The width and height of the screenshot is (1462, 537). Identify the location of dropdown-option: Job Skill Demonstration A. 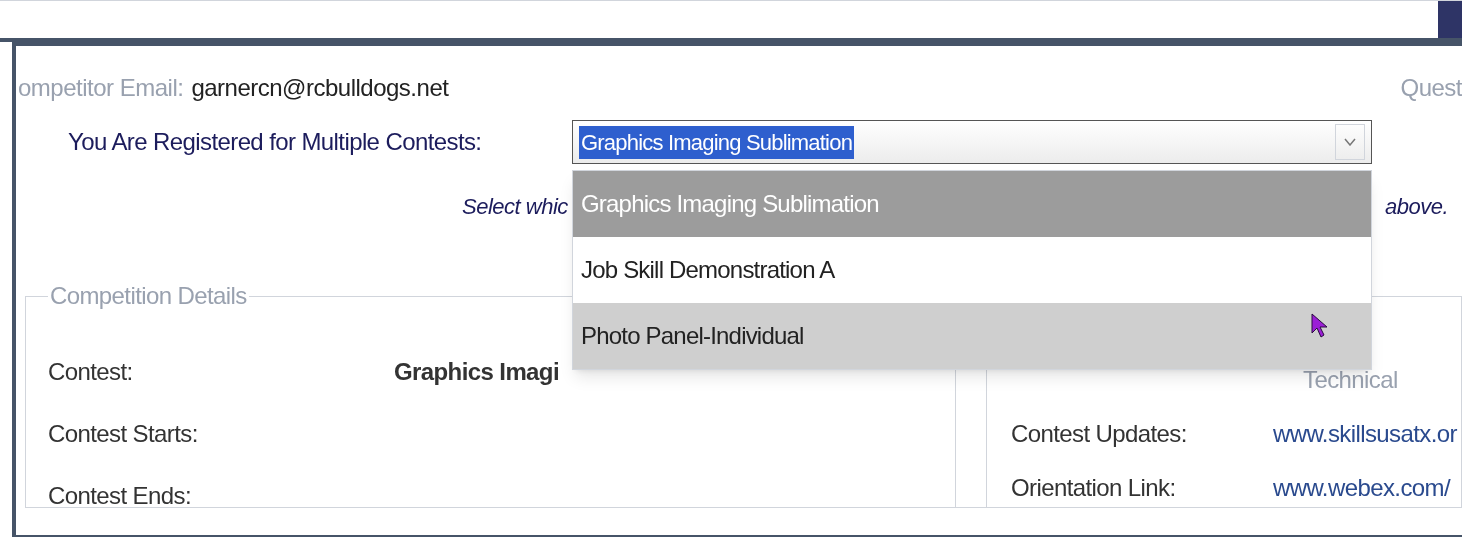
(972, 270).